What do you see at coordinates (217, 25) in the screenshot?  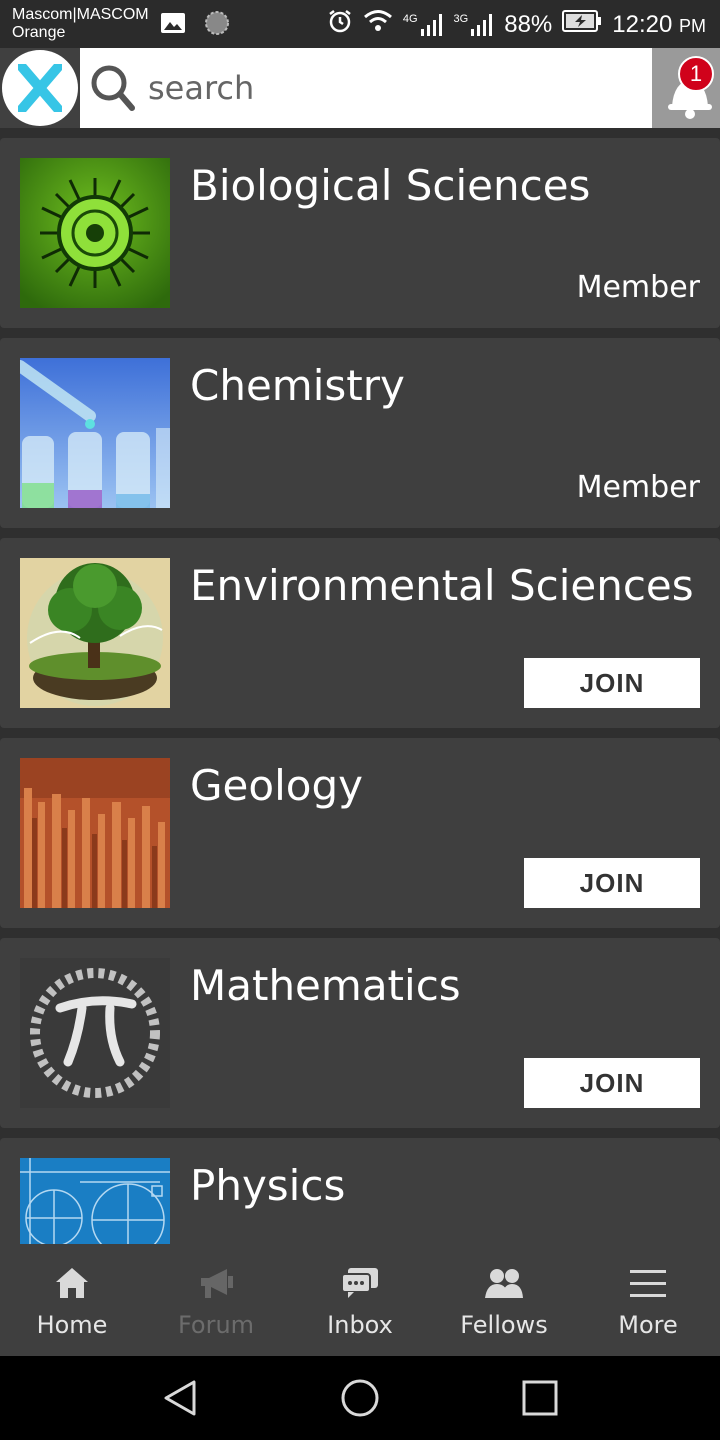 I see `circle-status-icon` at bounding box center [217, 25].